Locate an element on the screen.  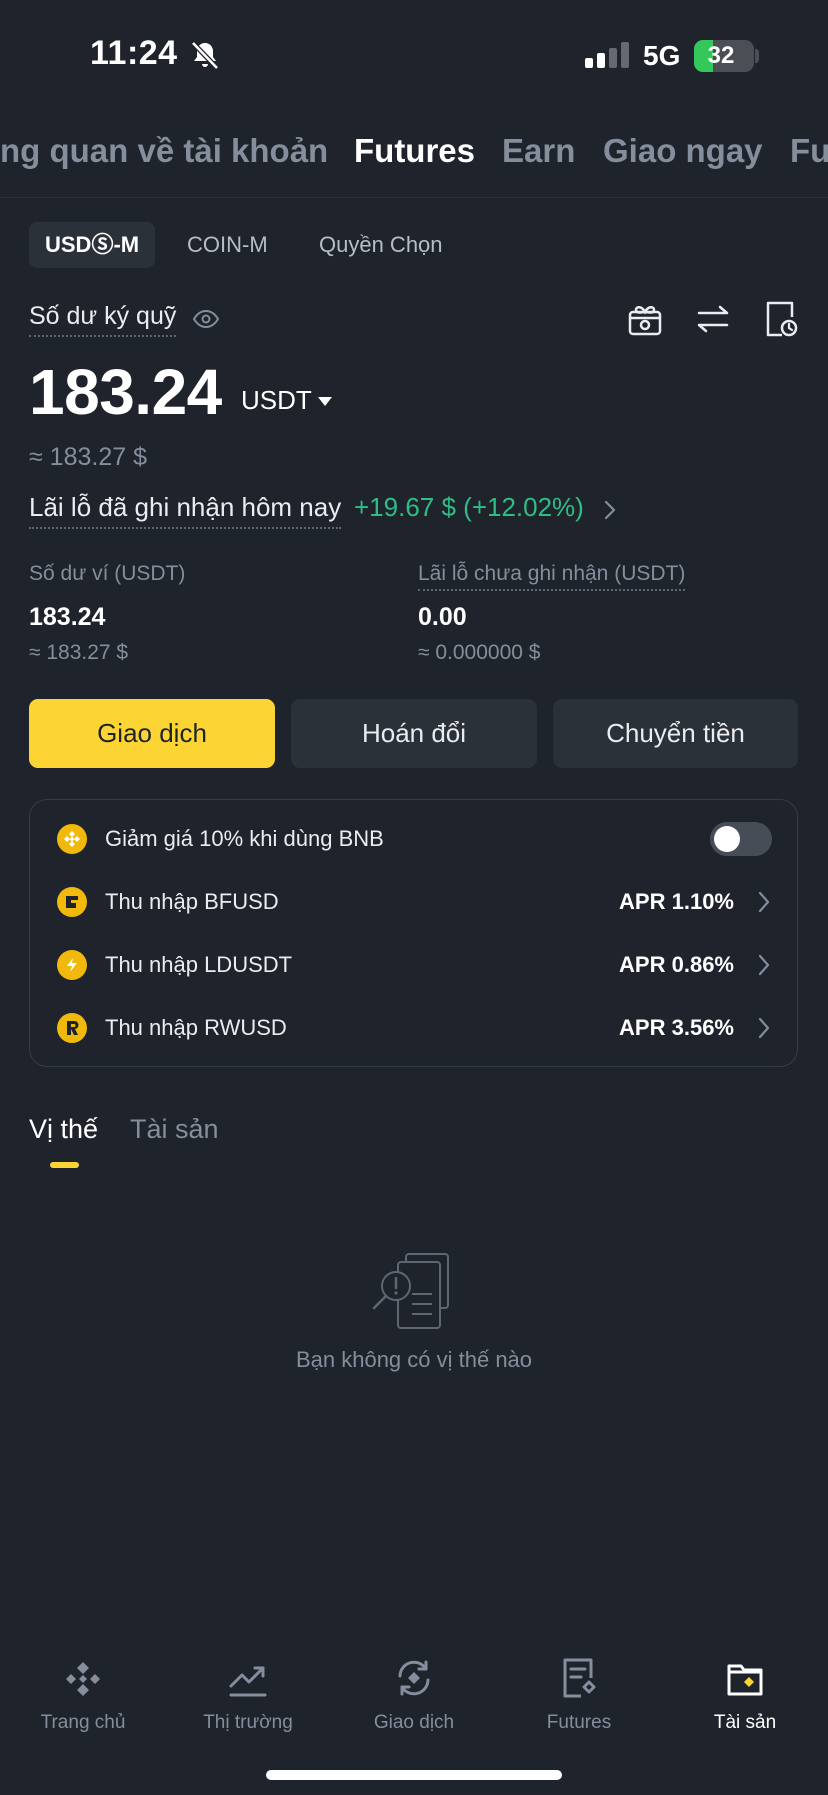
divider is located at coordinates (414, 197).